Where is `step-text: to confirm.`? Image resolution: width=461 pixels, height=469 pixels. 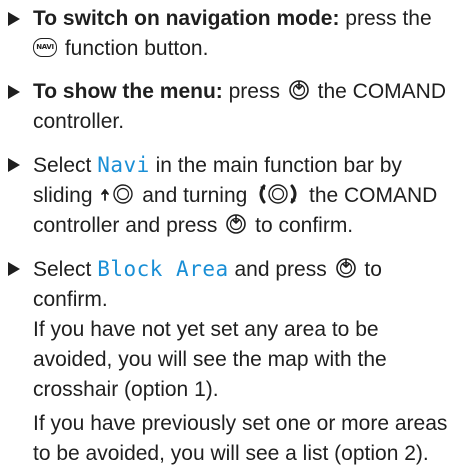
step-text: to confirm. is located at coordinates (301, 225).